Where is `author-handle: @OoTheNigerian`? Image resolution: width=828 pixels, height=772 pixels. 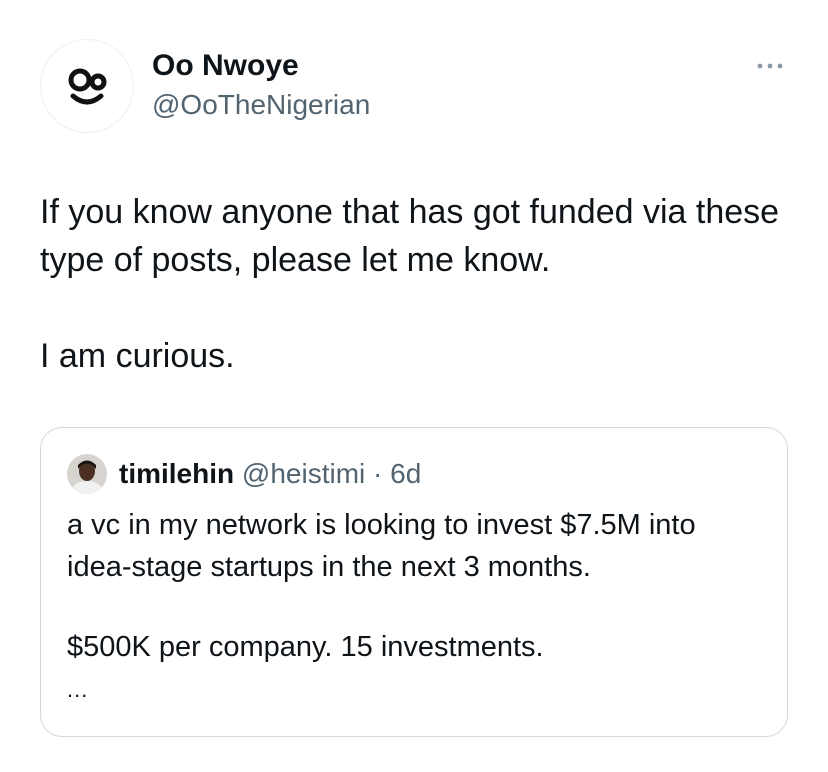 author-handle: @OoTheNigerian is located at coordinates (261, 105).